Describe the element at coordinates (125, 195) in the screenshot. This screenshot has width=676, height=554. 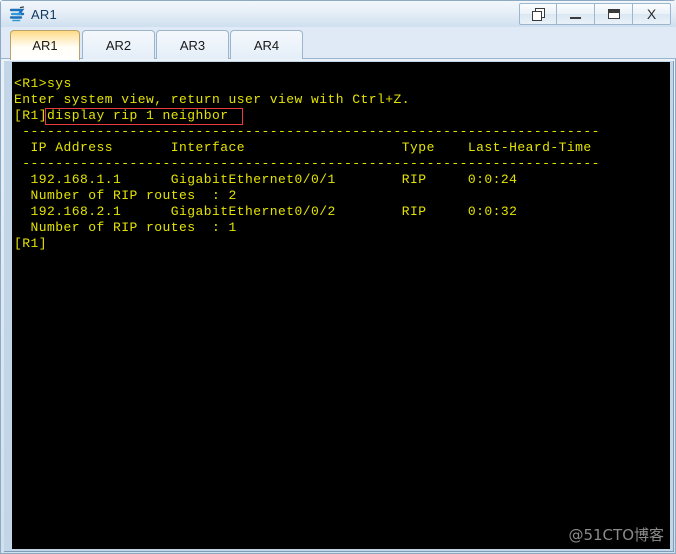
I see `terminal-line: Number of RIP routes : 2` at that location.